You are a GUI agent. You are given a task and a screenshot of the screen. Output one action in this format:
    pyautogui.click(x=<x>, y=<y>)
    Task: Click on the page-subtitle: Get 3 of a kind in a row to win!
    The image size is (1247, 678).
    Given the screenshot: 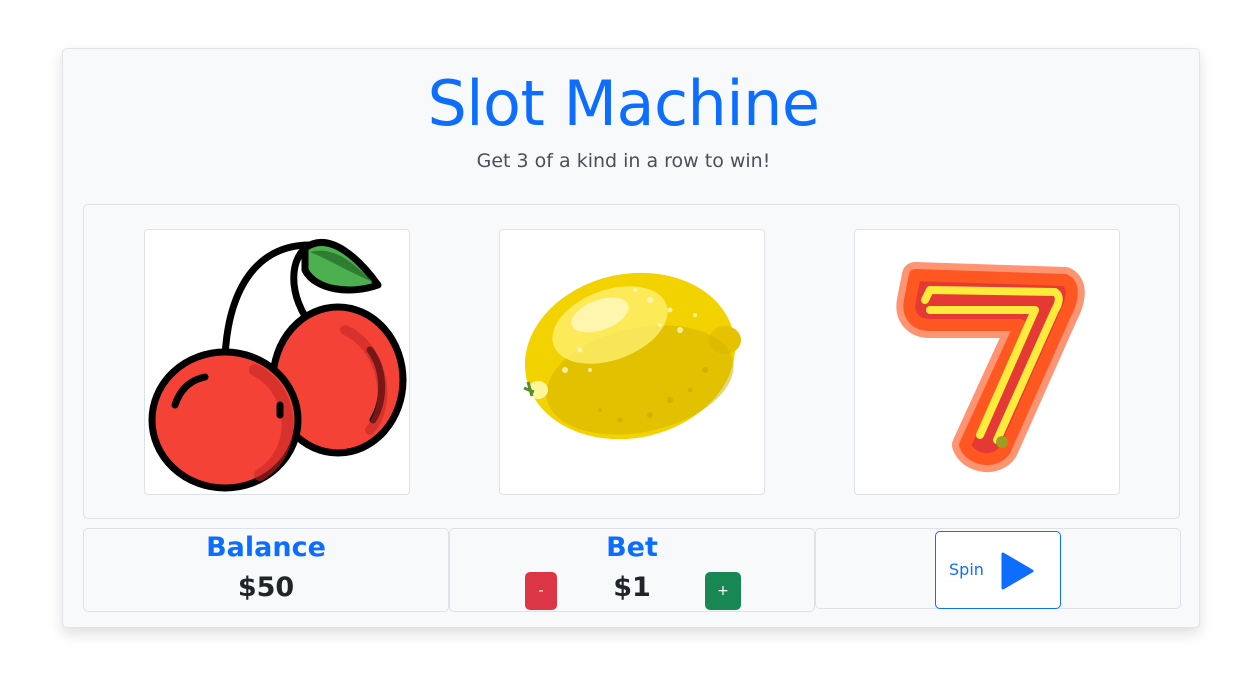 What is the action you would take?
    pyautogui.click(x=623, y=161)
    